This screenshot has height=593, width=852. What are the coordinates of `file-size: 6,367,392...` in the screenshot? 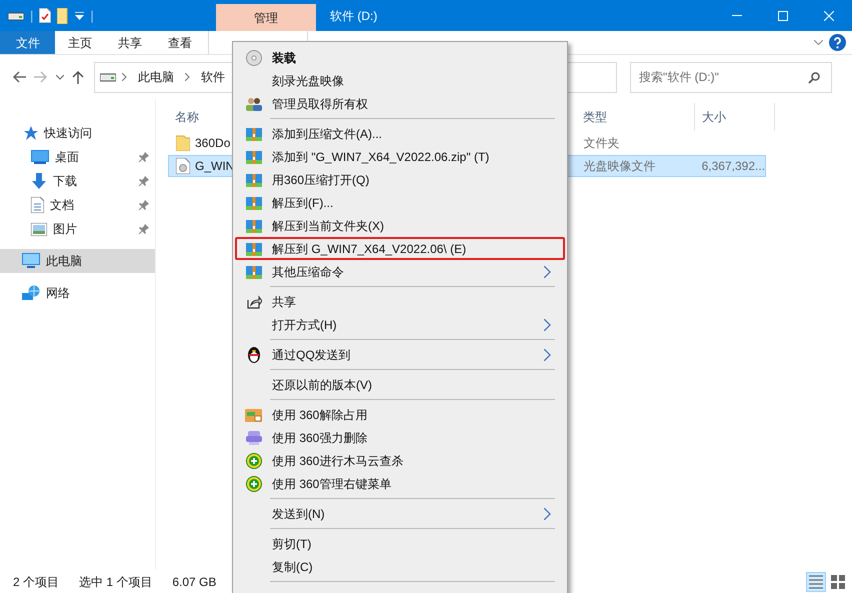 It's located at (733, 166).